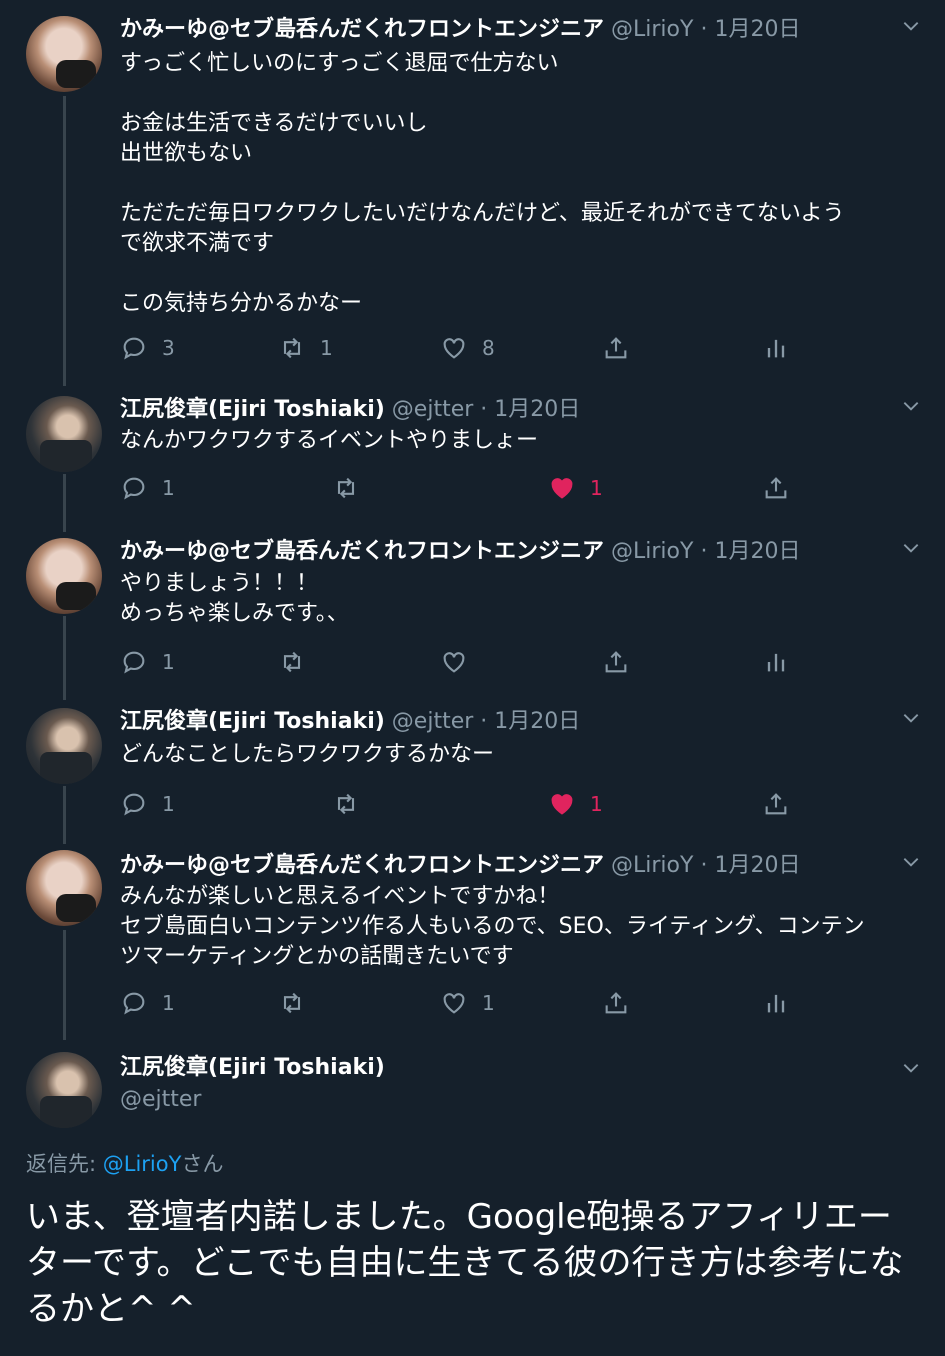  What do you see at coordinates (168, 348) in the screenshot?
I see `reply-count: 3` at bounding box center [168, 348].